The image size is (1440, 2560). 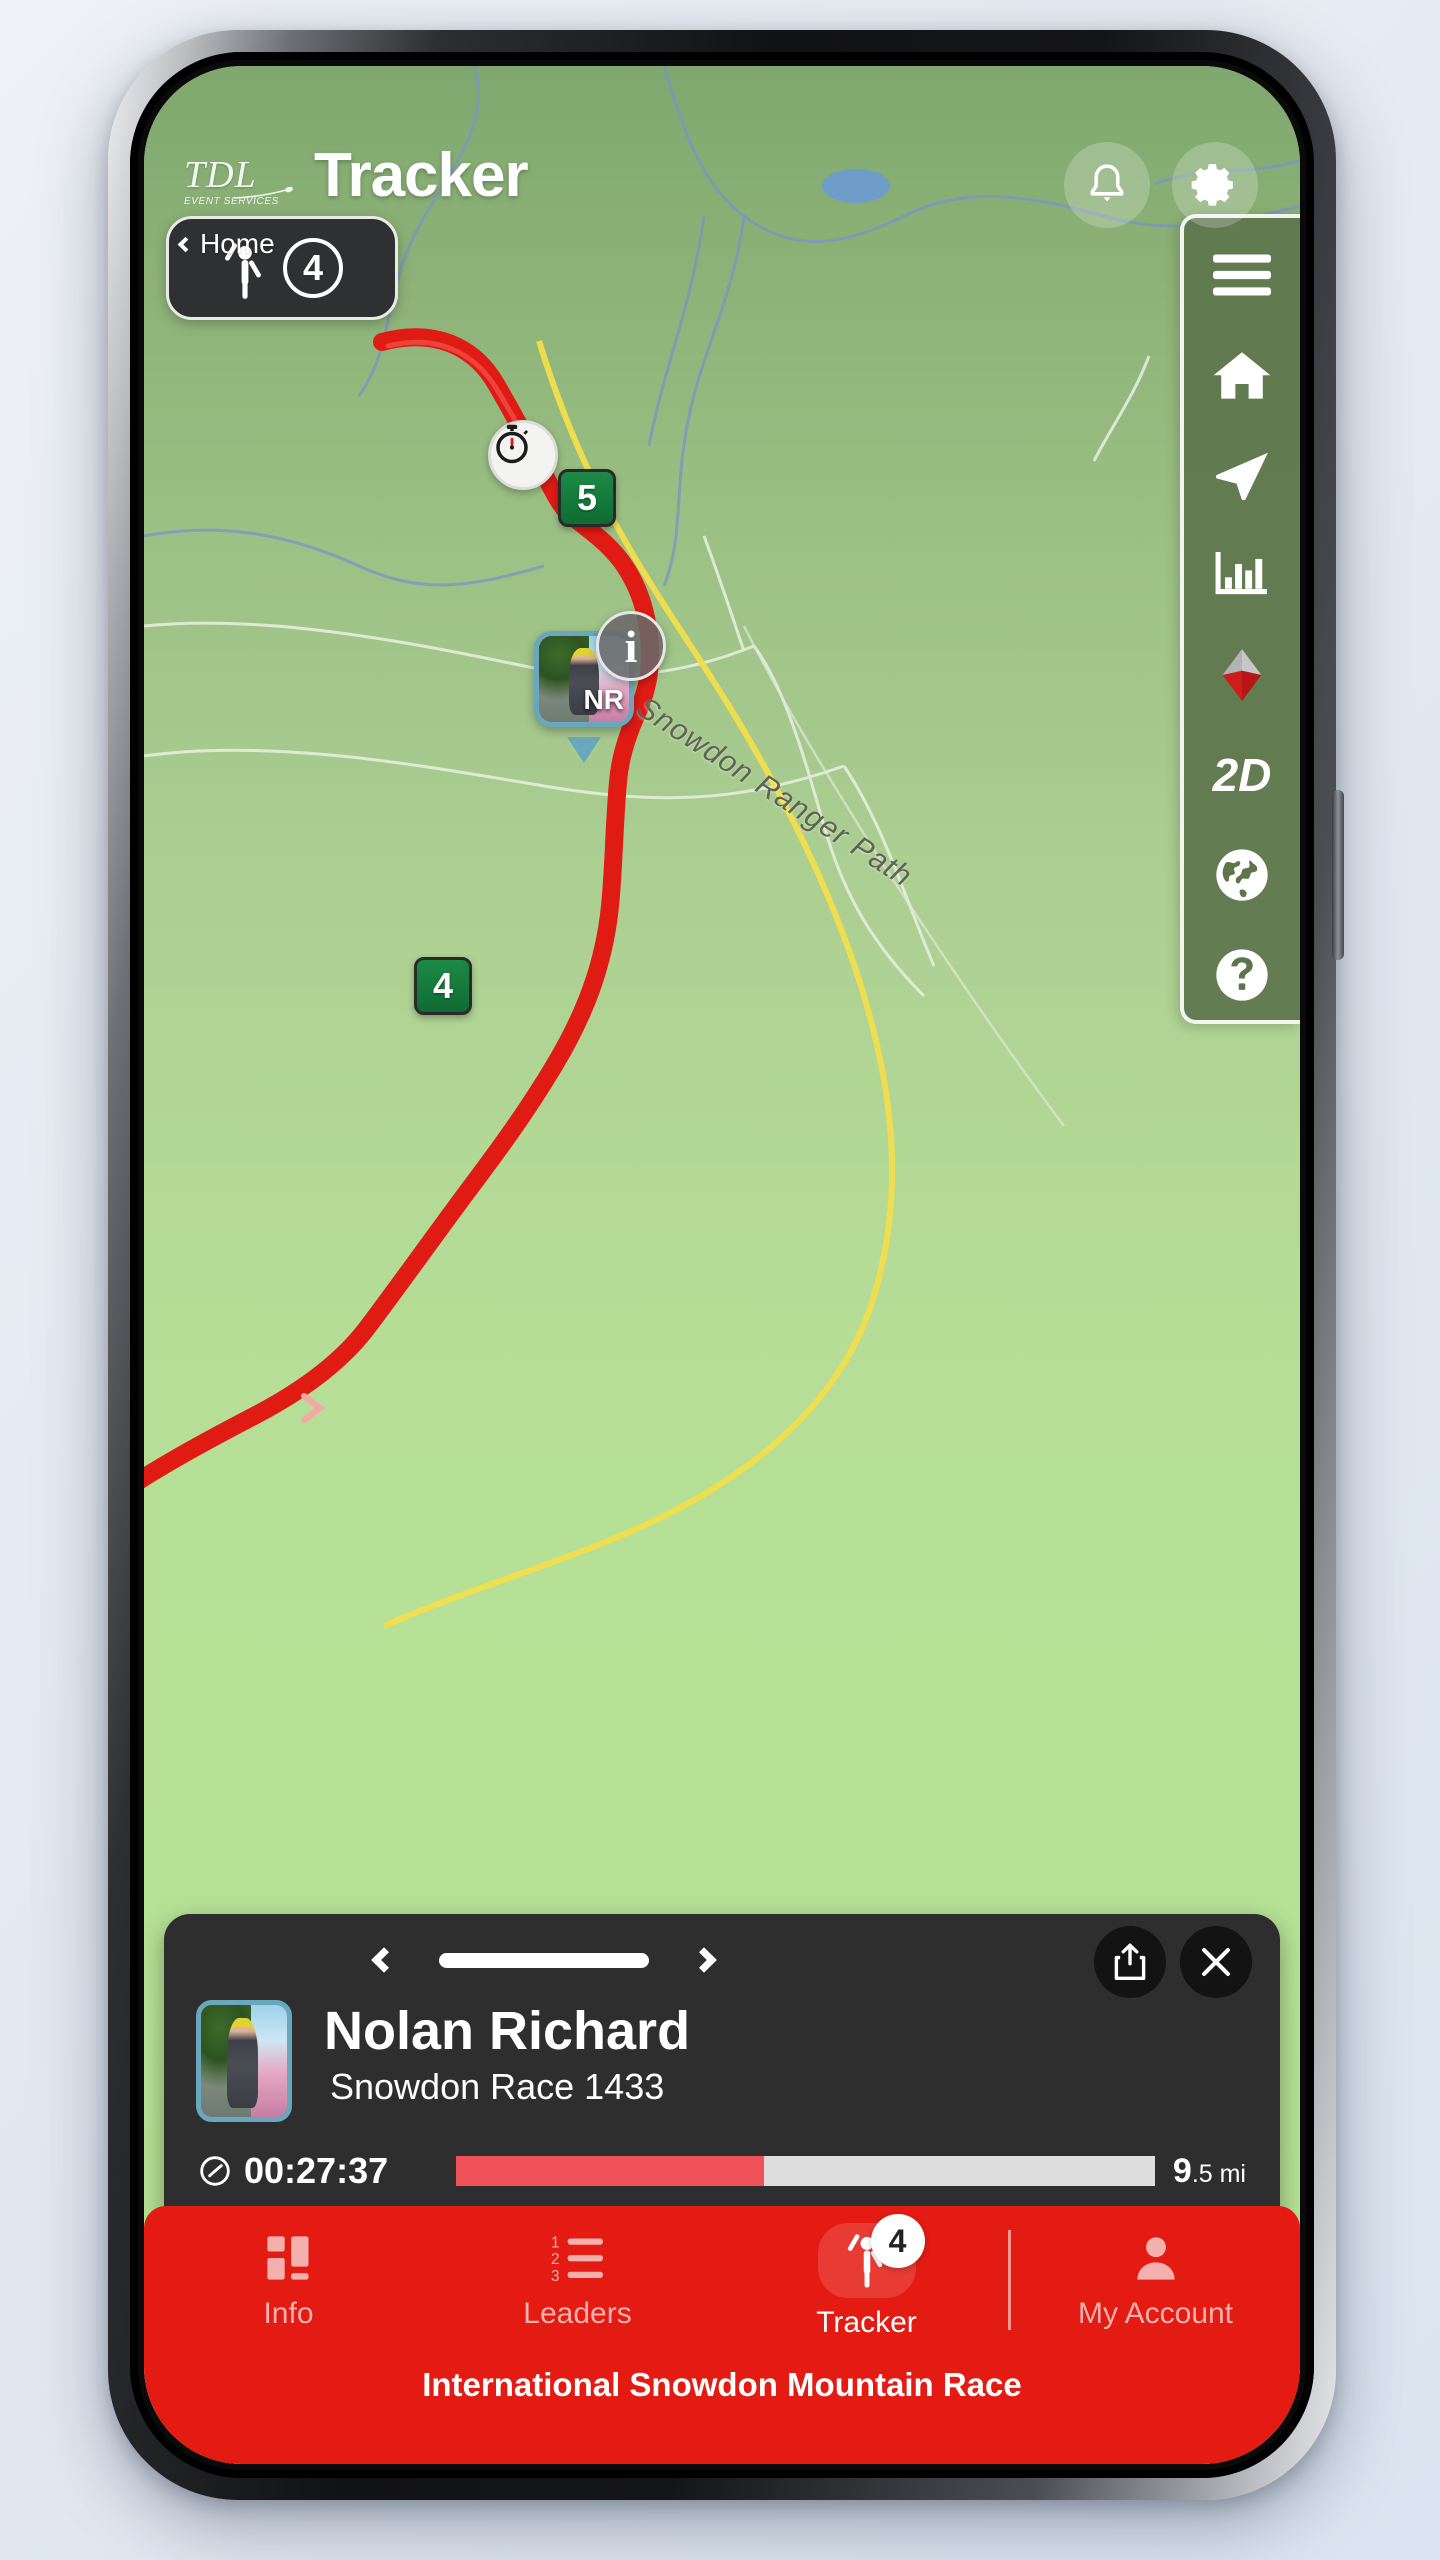 I want to click on ranking-icon: 1 2 3, so click(x=577, y=2259).